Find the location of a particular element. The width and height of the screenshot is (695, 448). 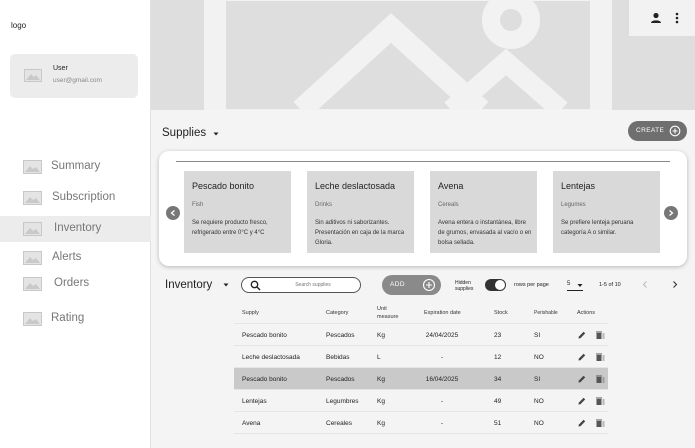

sidebar-item-label: Summary is located at coordinates (76, 166).